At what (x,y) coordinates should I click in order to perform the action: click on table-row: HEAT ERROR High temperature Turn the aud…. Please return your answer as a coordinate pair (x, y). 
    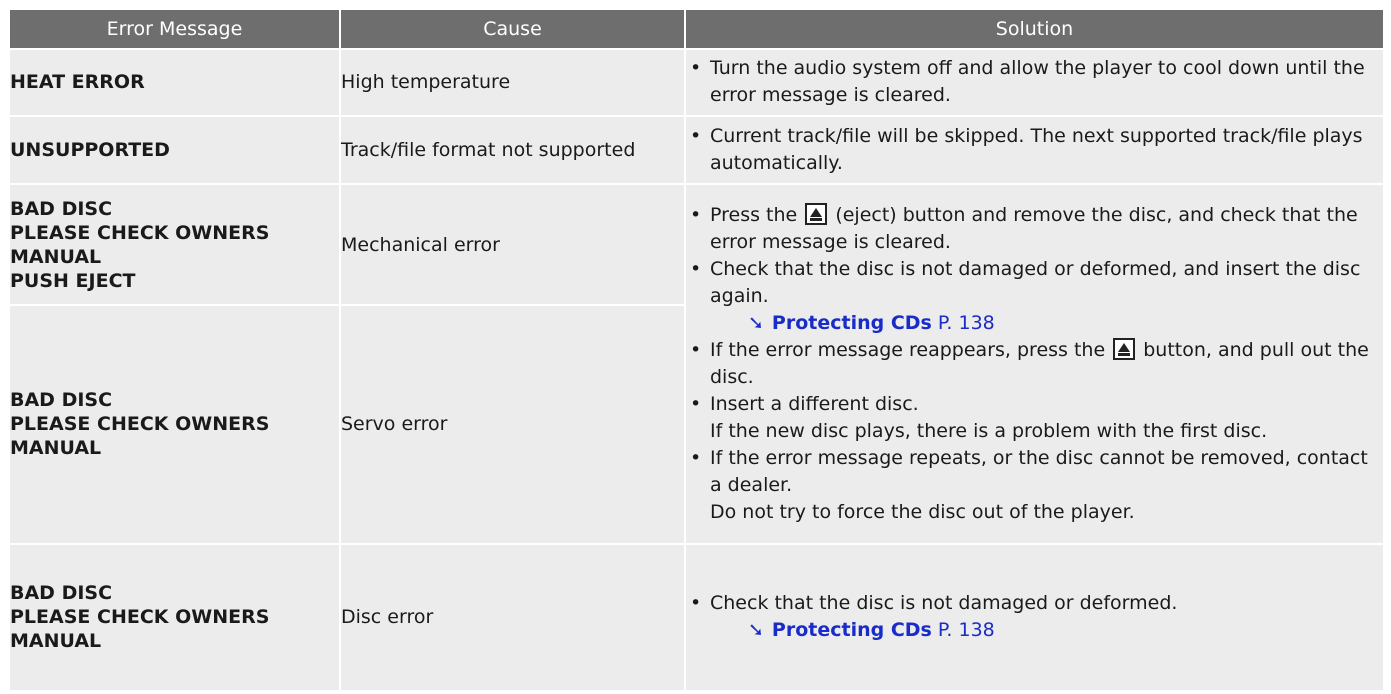
    Looking at the image, I should click on (696, 82).